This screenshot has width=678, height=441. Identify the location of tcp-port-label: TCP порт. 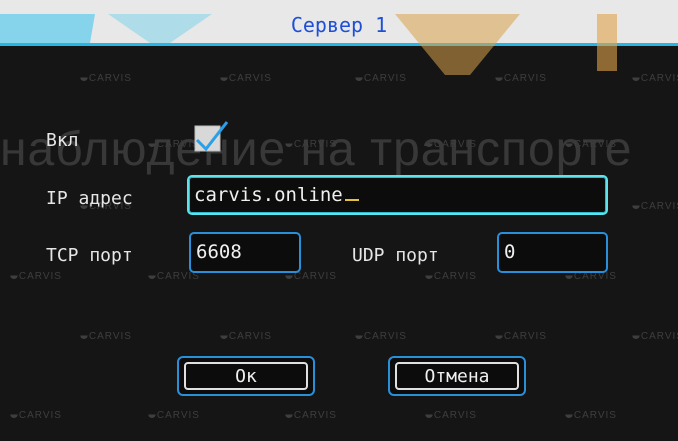
(89, 255).